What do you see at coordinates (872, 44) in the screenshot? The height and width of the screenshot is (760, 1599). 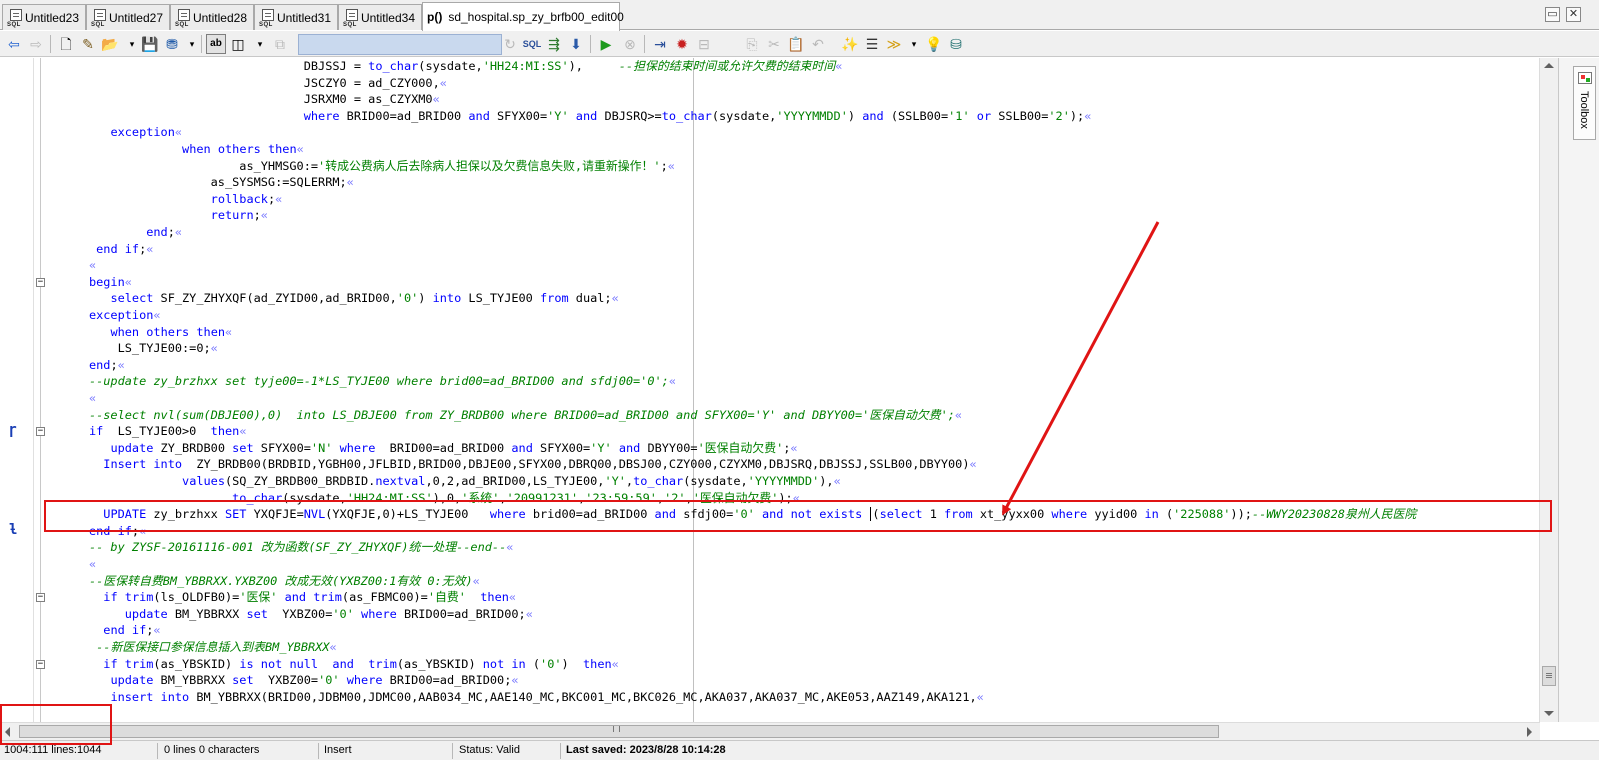 I see `comment-block-icon: ☰` at bounding box center [872, 44].